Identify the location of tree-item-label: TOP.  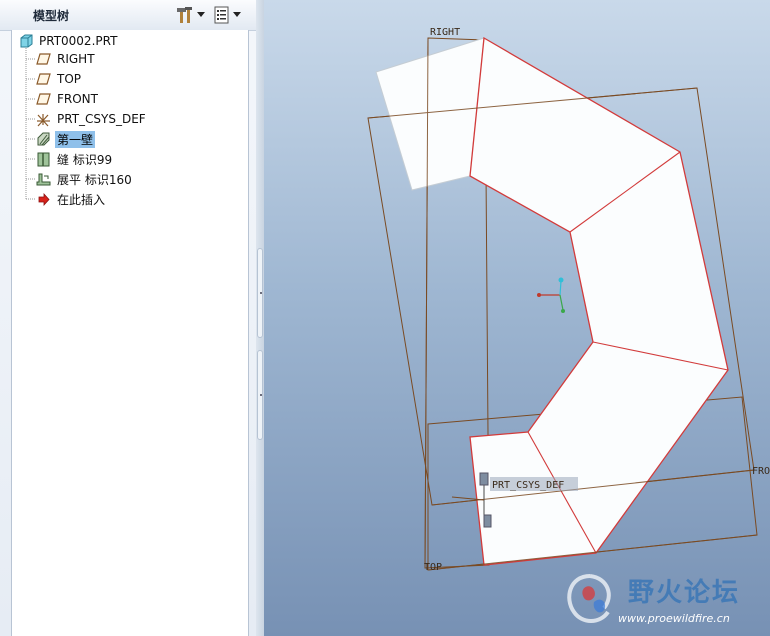
(69, 79).